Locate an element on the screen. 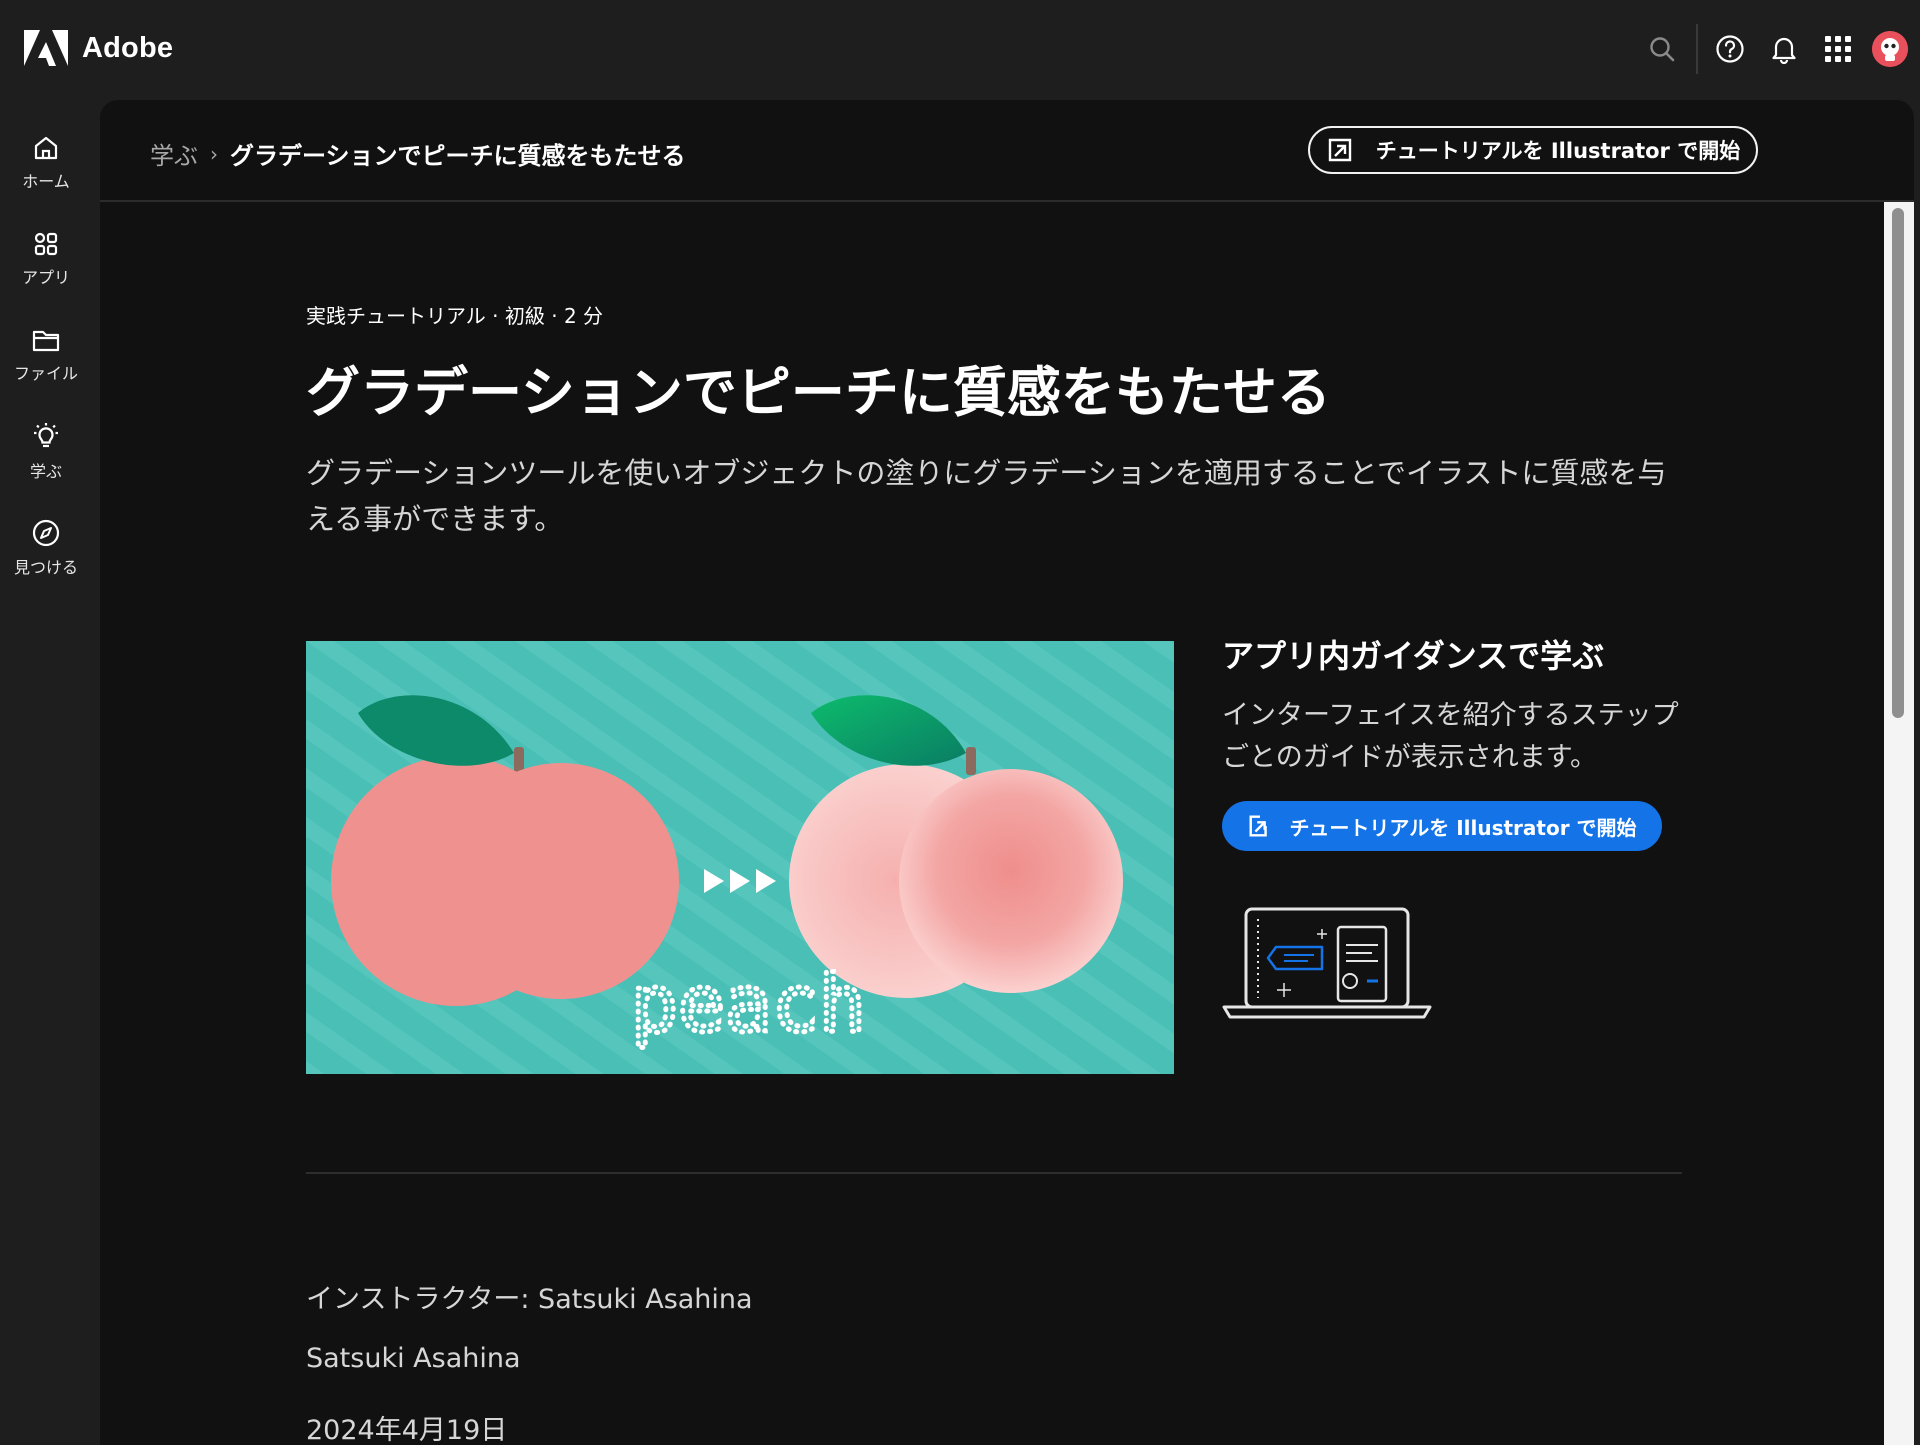 Image resolution: width=1920 pixels, height=1445 pixels. breadcrumb: 学ぶ › グラデーションでピーチに質感をもたせる is located at coordinates (418, 153).